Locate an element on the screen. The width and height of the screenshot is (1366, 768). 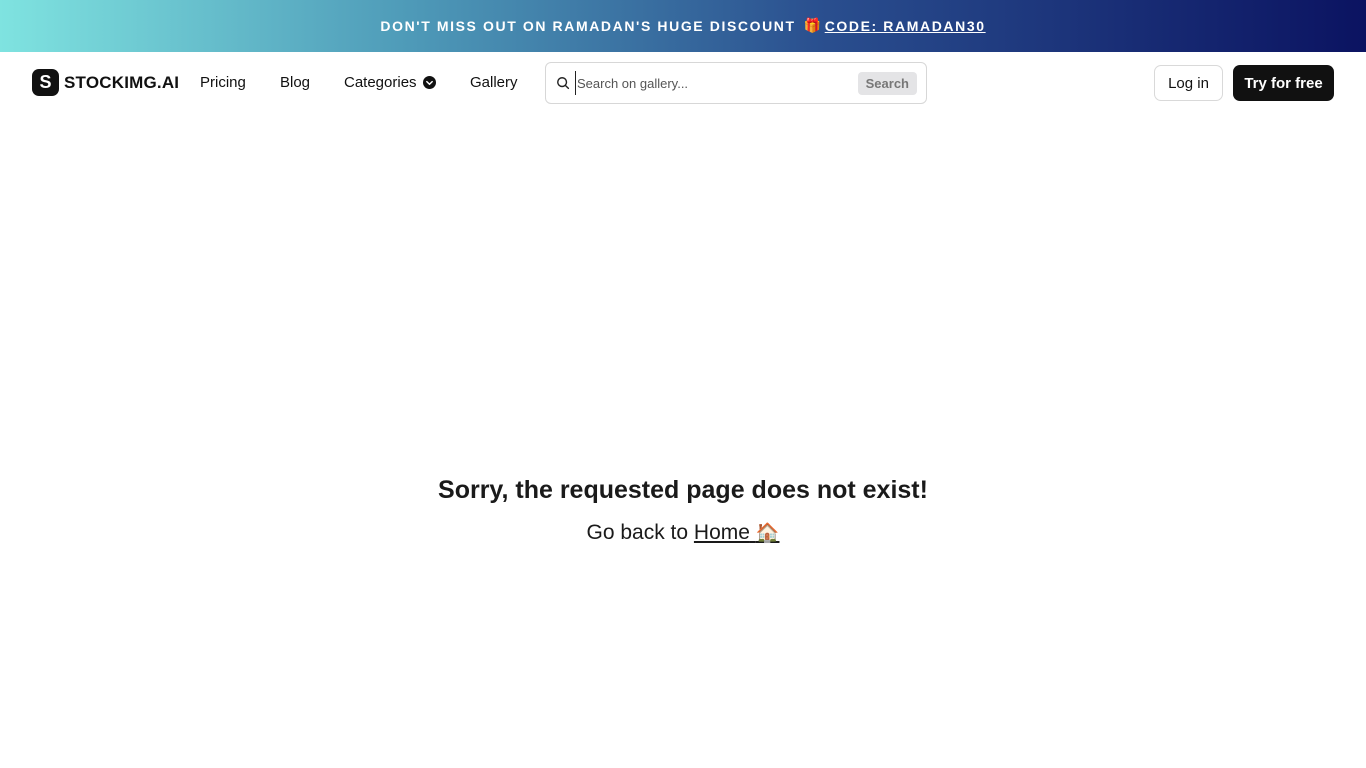
go-back-prefix: Go back to is located at coordinates (637, 532).